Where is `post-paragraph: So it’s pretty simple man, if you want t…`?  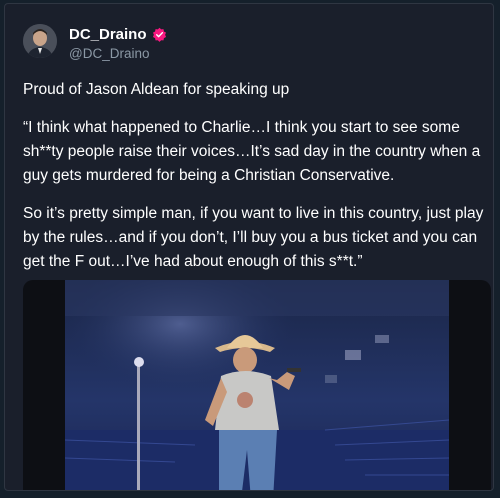 post-paragraph: So it’s pretty simple man, if you want t… is located at coordinates (253, 237).